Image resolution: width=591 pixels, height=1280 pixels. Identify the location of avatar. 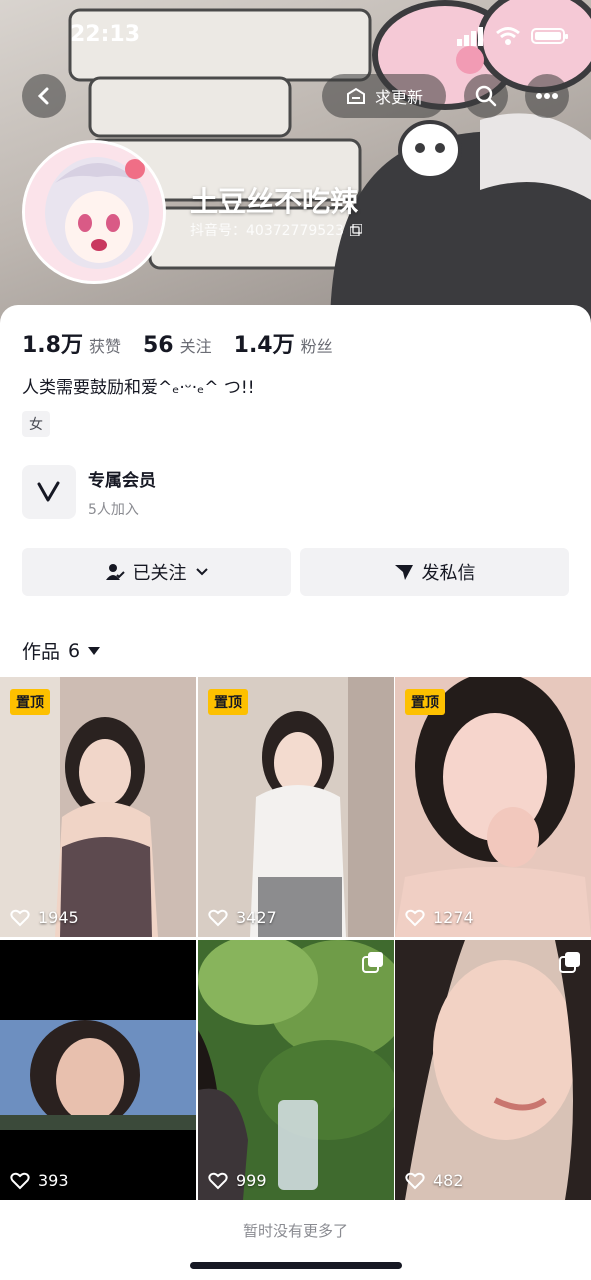
(94, 212).